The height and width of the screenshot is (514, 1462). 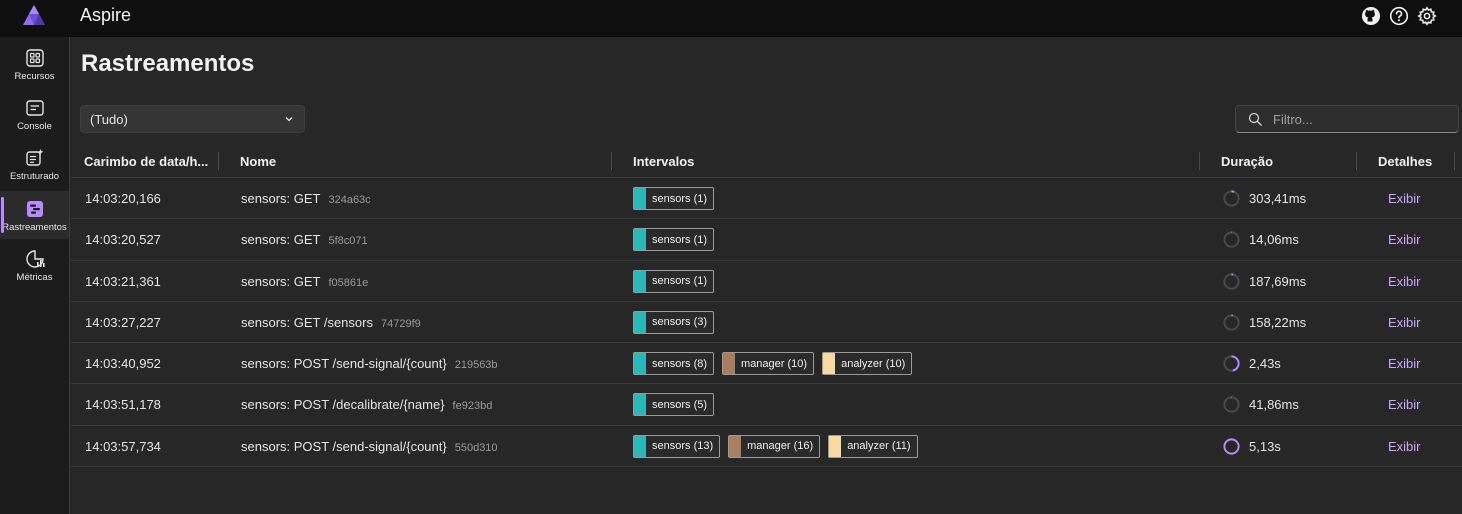 I want to click on name-cell: sensors: GET 5f8c071, so click(x=304, y=239).